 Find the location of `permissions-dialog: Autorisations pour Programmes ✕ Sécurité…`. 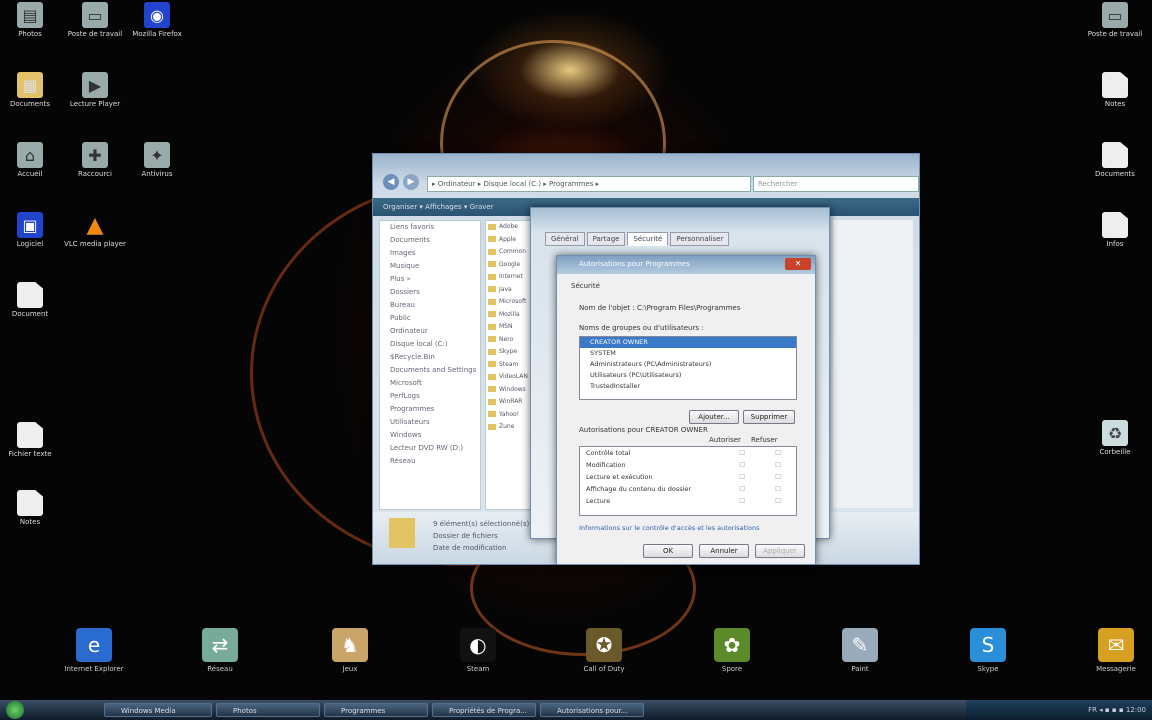

permissions-dialog: Autorisations pour Programmes ✕ Sécurité… is located at coordinates (686, 410).